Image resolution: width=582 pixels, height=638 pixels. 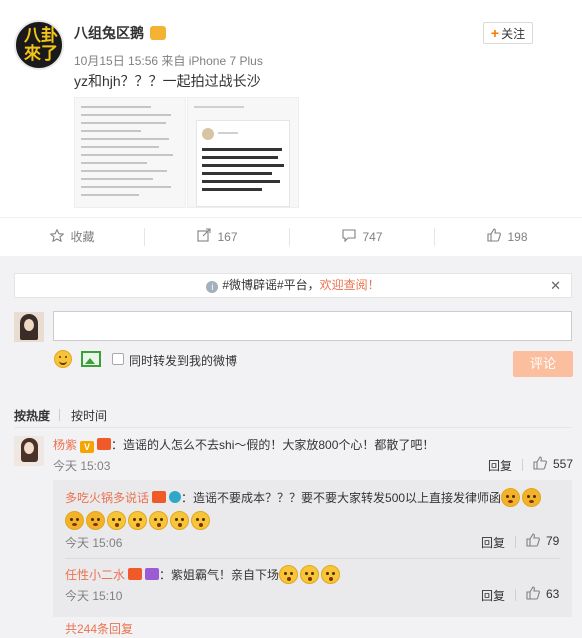 What do you see at coordinates (32, 36) in the screenshot?
I see `avatar-char-1: 八` at bounding box center [32, 36].